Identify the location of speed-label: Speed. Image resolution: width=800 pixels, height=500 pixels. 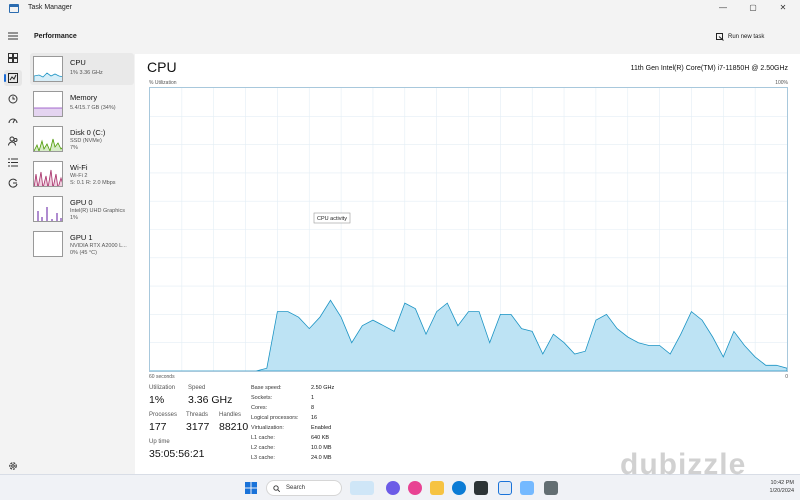
(197, 388).